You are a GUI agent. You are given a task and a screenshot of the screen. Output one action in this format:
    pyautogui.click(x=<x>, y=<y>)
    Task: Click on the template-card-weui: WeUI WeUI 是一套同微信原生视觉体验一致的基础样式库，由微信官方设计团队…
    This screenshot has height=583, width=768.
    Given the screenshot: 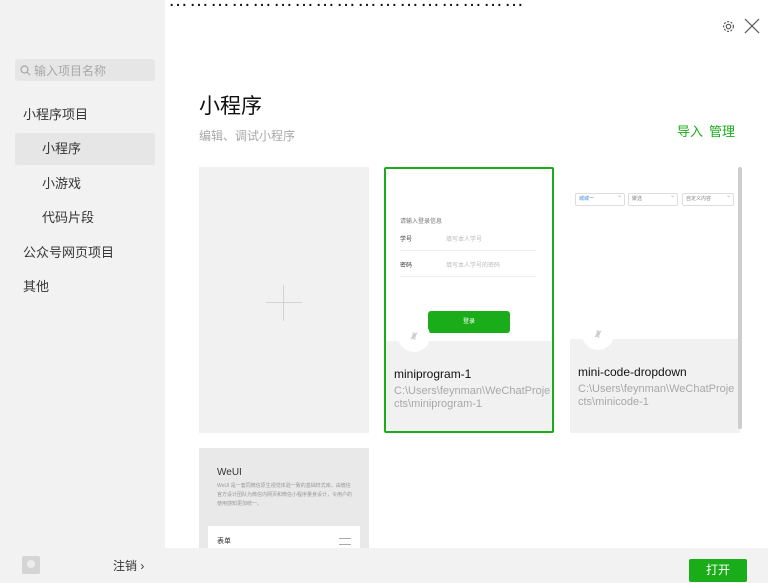 What is the action you would take?
    pyautogui.click(x=284, y=503)
    